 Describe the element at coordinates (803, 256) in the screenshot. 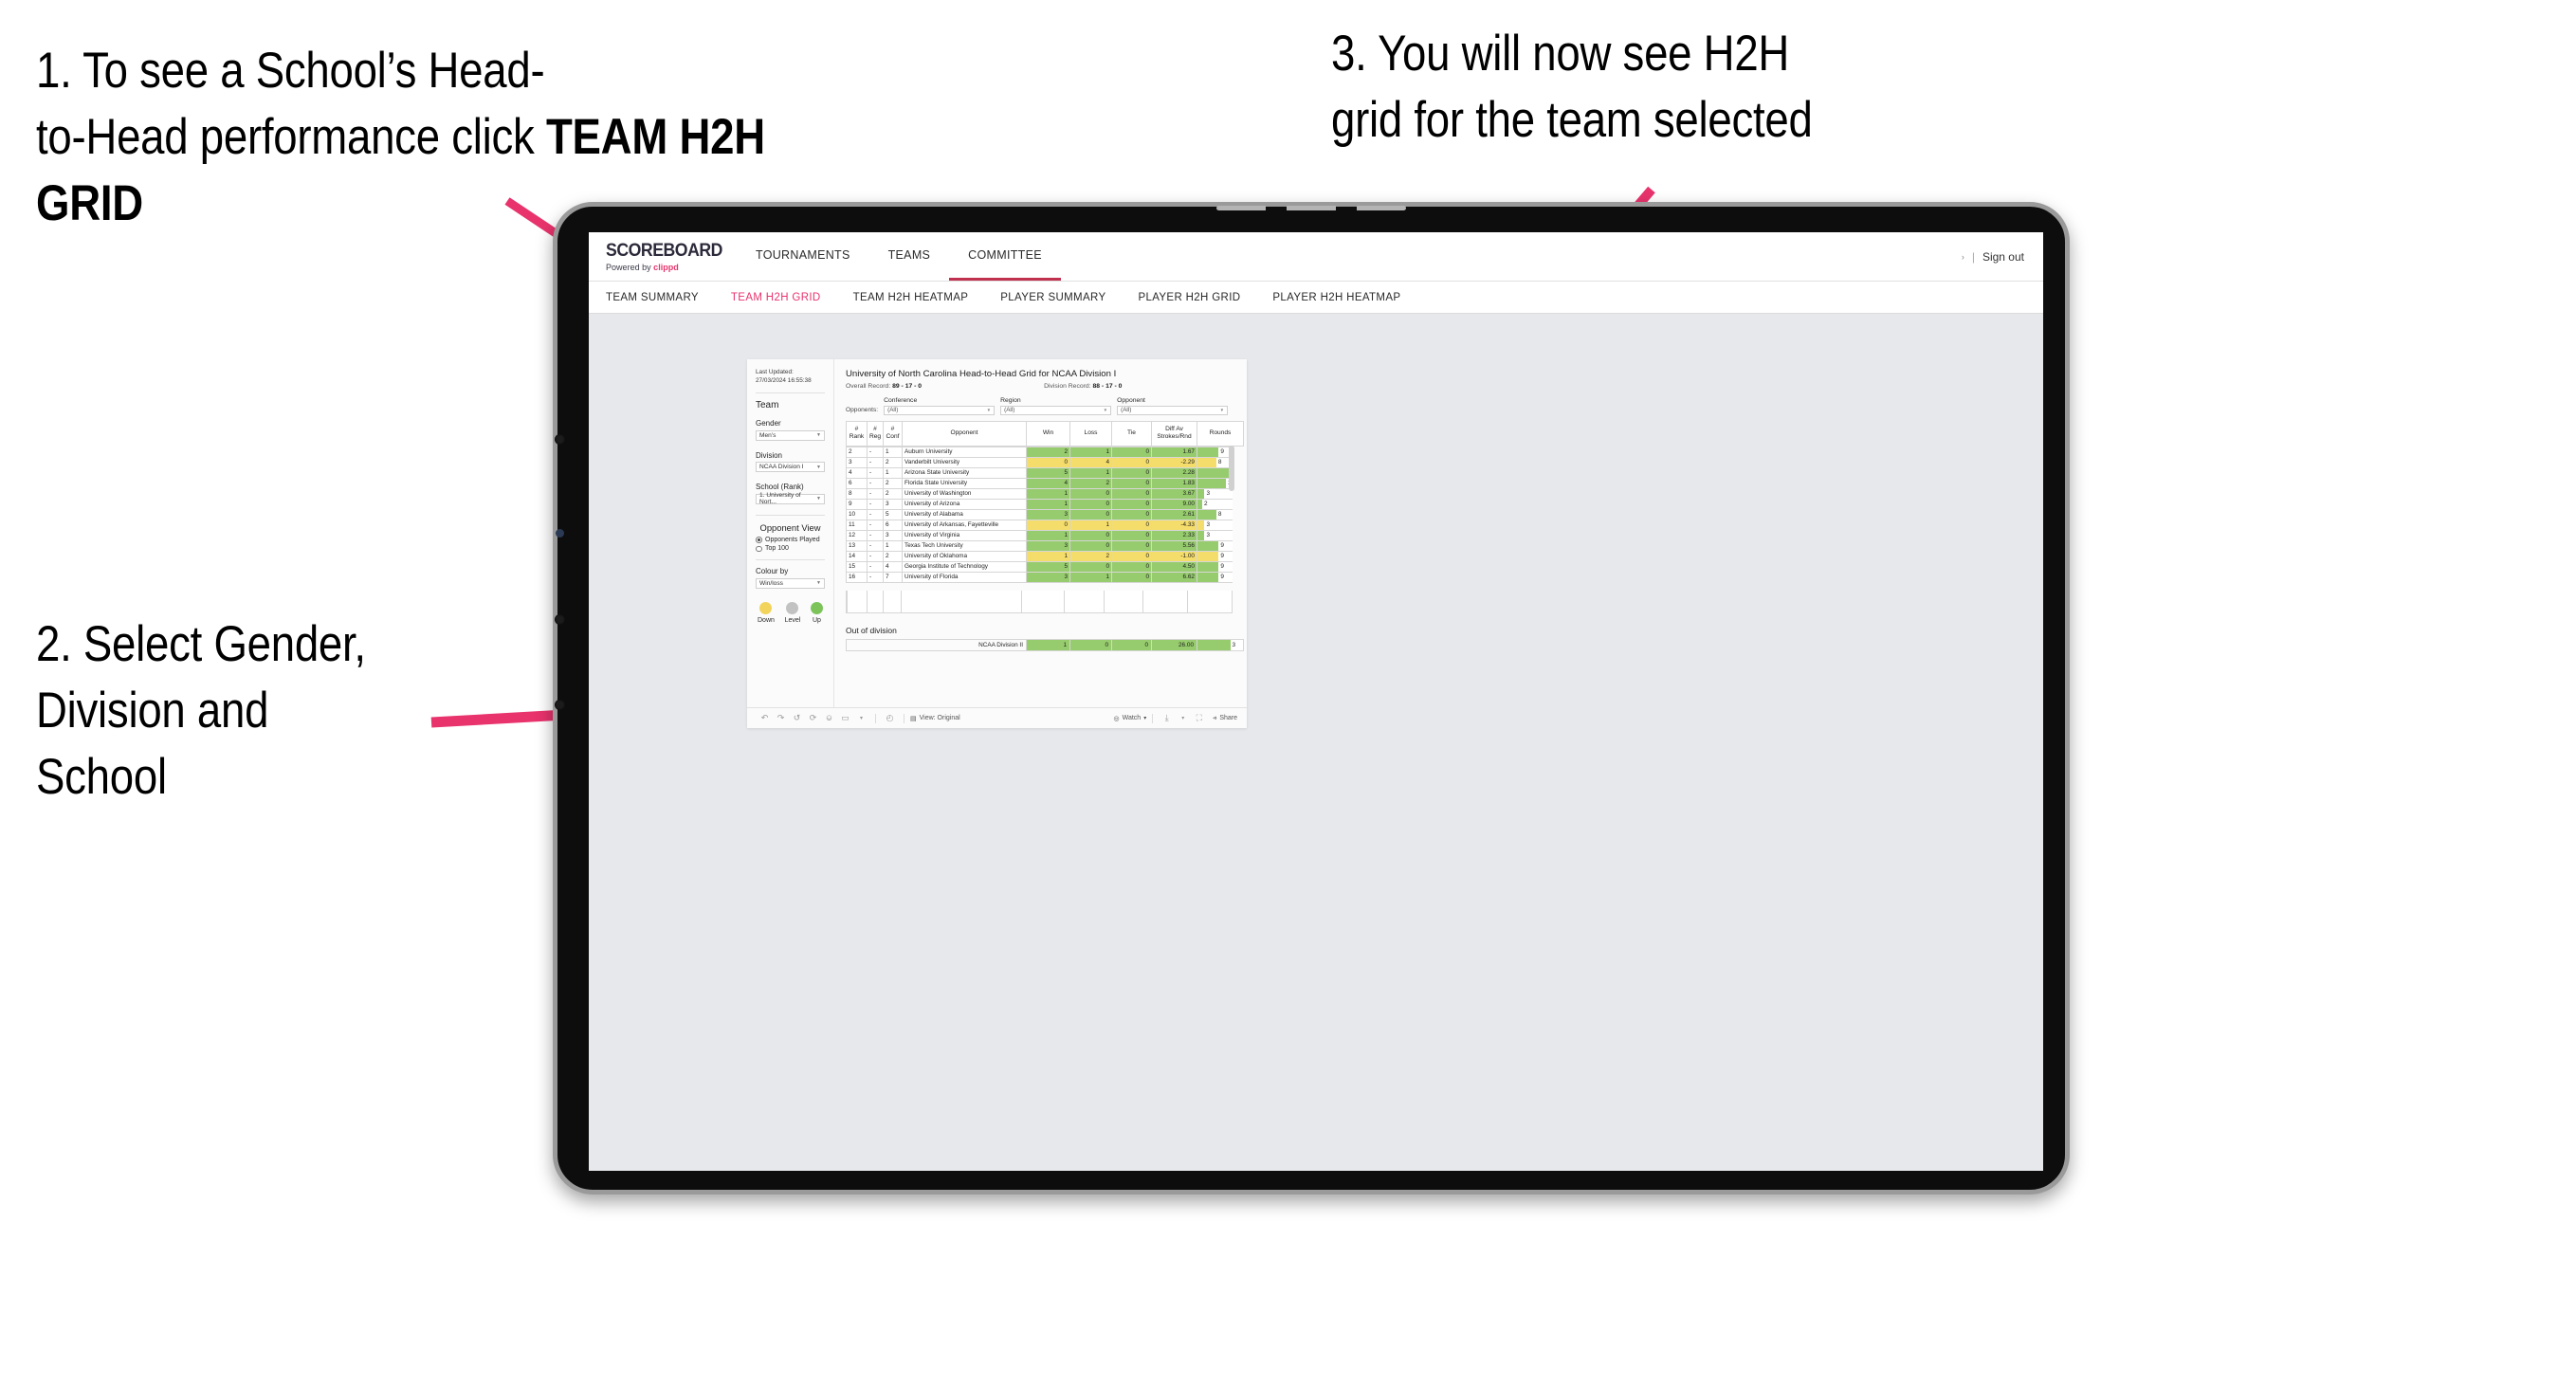

I see `nav-item-tournaments: TOURNAMENTS` at that location.